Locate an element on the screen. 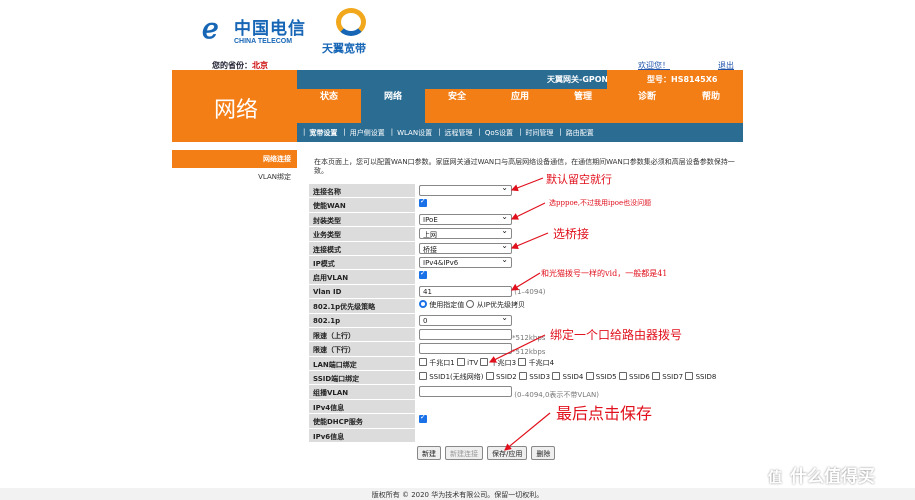 The height and width of the screenshot is (500, 915). lan4-label: 千兆口4 is located at coordinates (541, 362).